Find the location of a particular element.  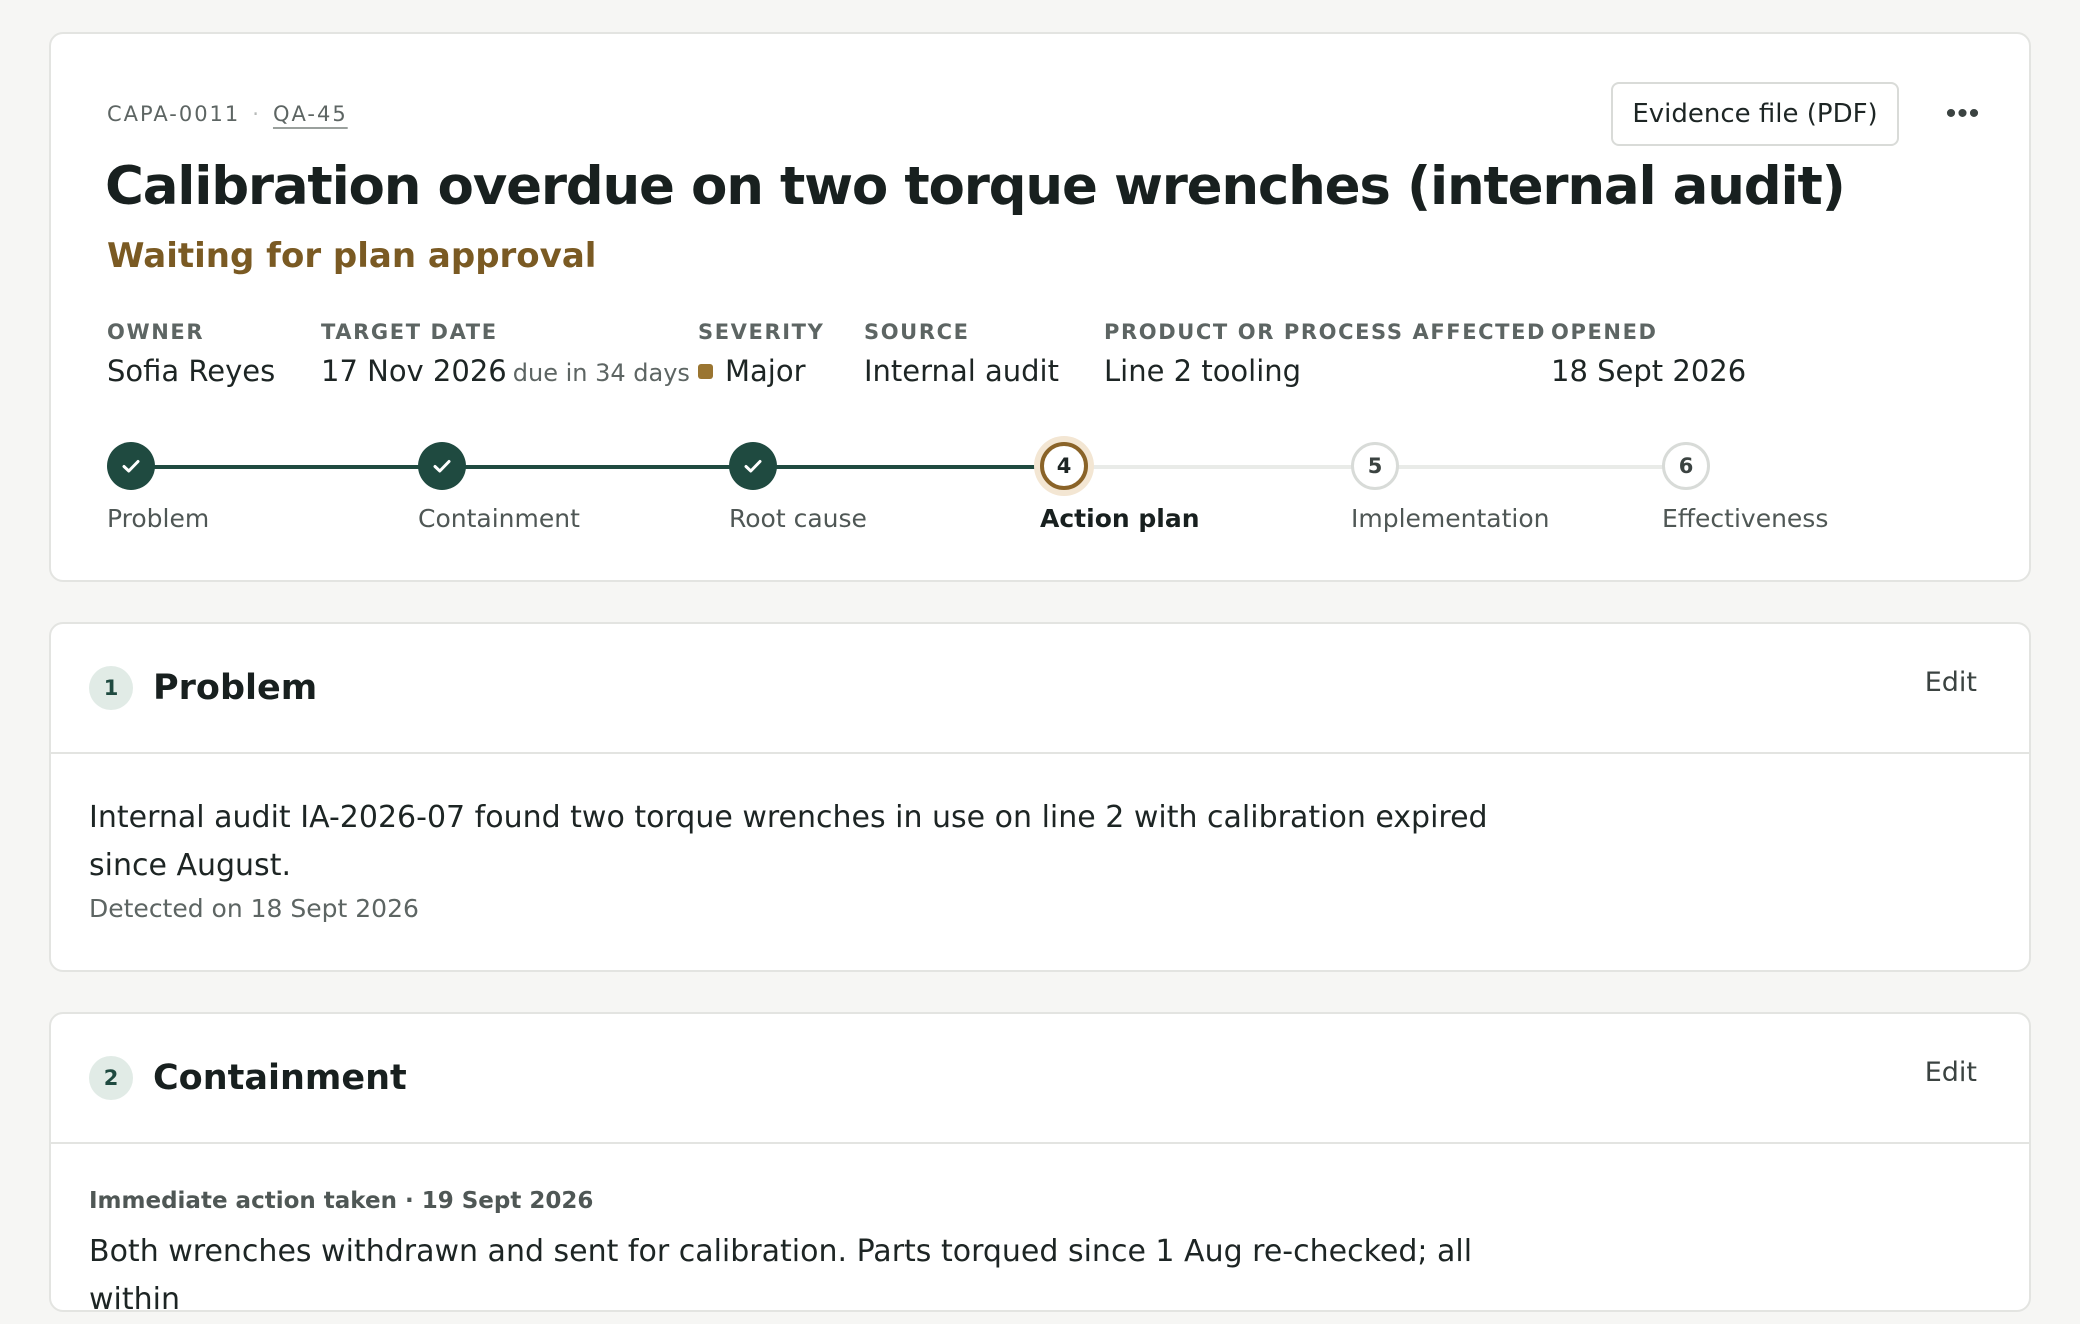

due-countdown: due in 34 days is located at coordinates (601, 373).